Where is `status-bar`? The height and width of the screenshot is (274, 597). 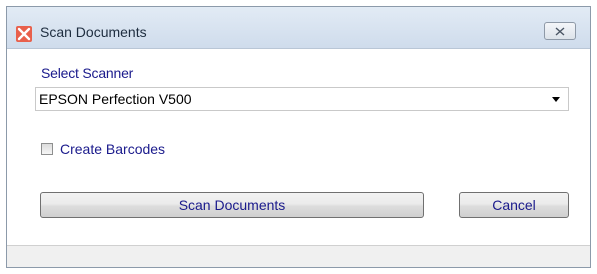
status-bar is located at coordinates (298, 256).